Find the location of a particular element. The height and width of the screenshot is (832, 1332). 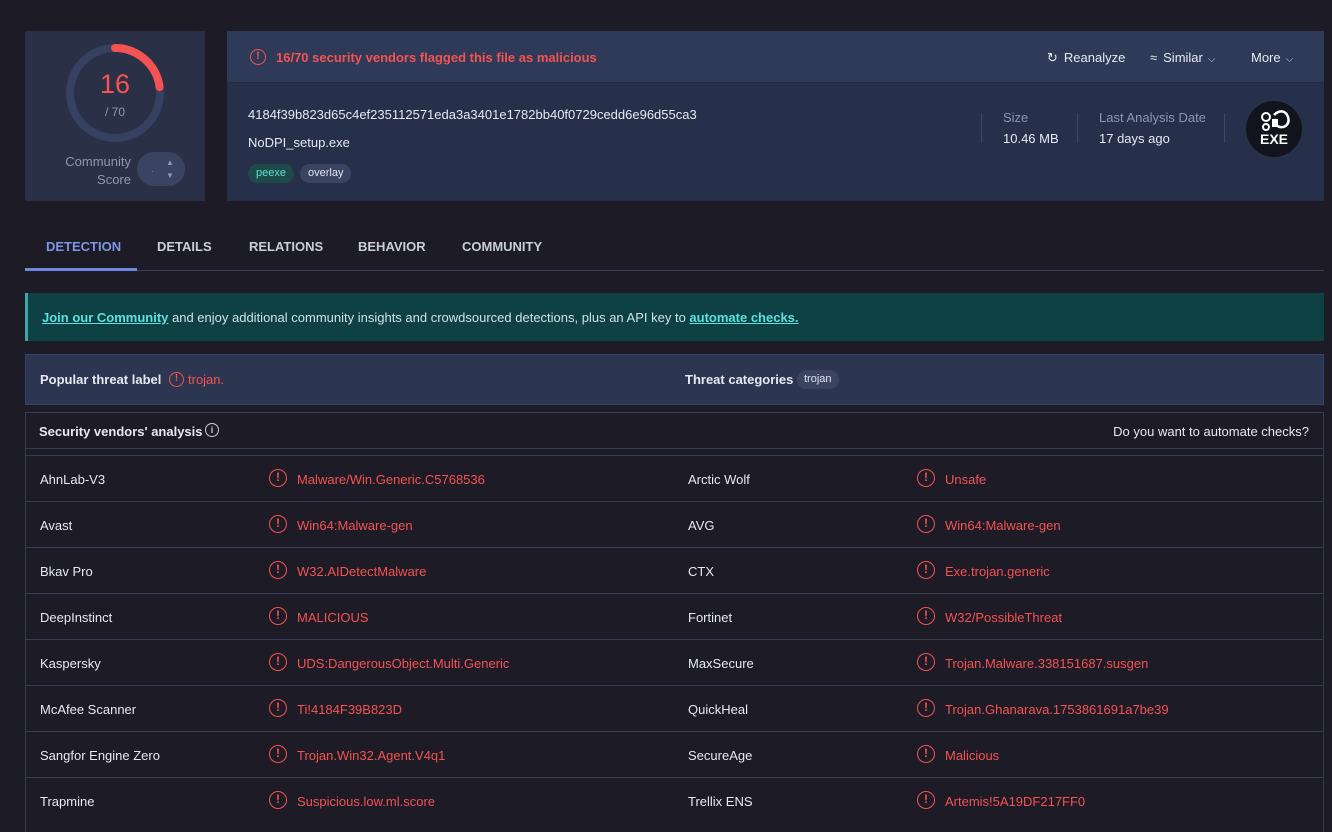

detection-result: Unsafe is located at coordinates (966, 479).